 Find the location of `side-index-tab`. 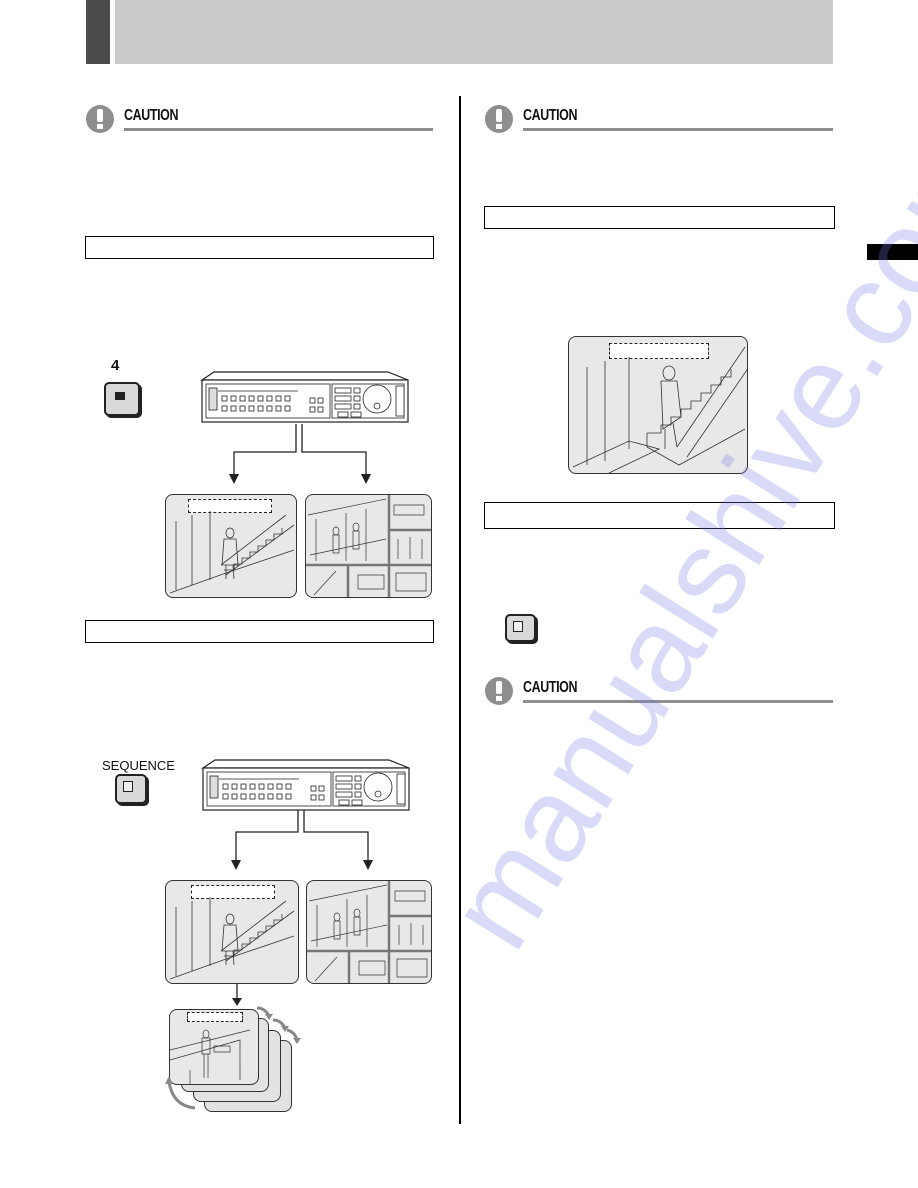

side-index-tab is located at coordinates (892, 252).